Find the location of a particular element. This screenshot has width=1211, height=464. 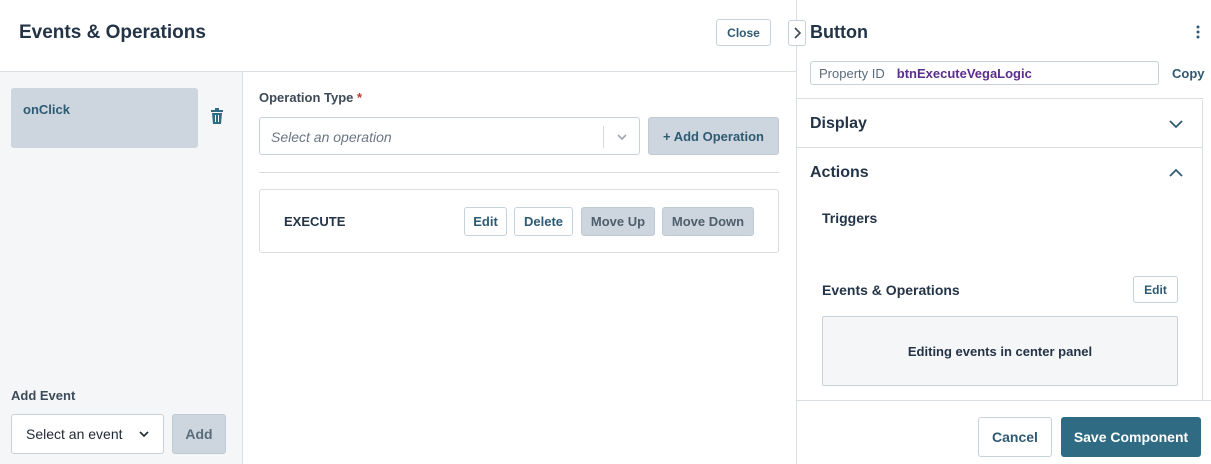

events-status-box: Editing events in center panel is located at coordinates (1000, 351).